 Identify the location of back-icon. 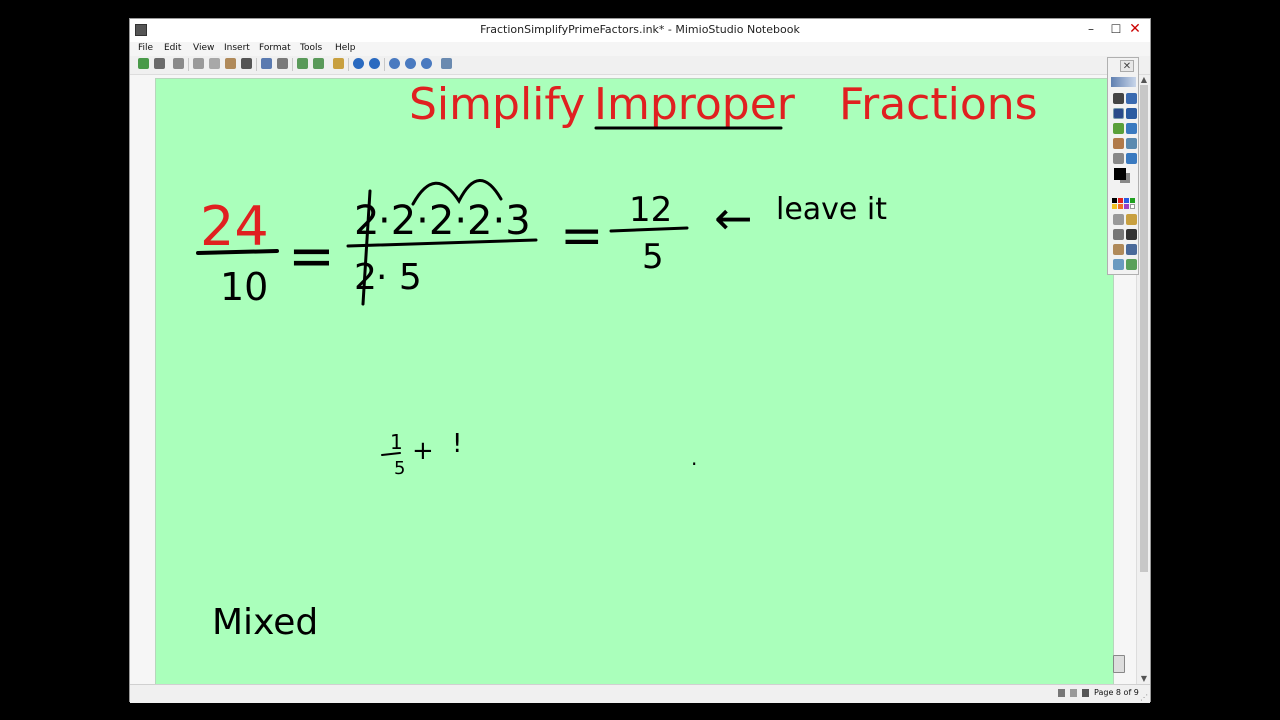
(358, 63).